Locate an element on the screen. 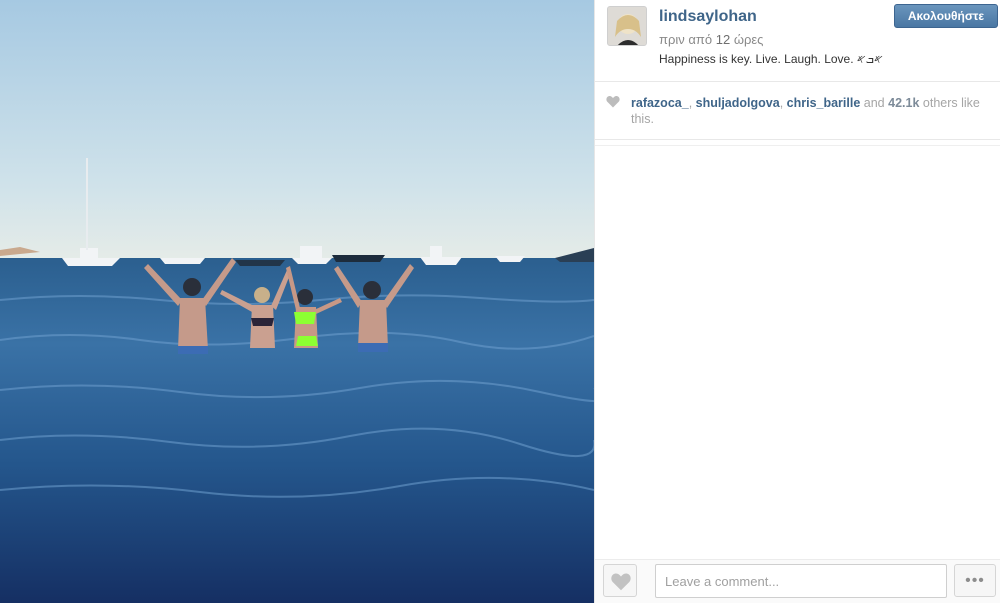 This screenshot has width=1000, height=603. more-options-button: ••• is located at coordinates (975, 580).